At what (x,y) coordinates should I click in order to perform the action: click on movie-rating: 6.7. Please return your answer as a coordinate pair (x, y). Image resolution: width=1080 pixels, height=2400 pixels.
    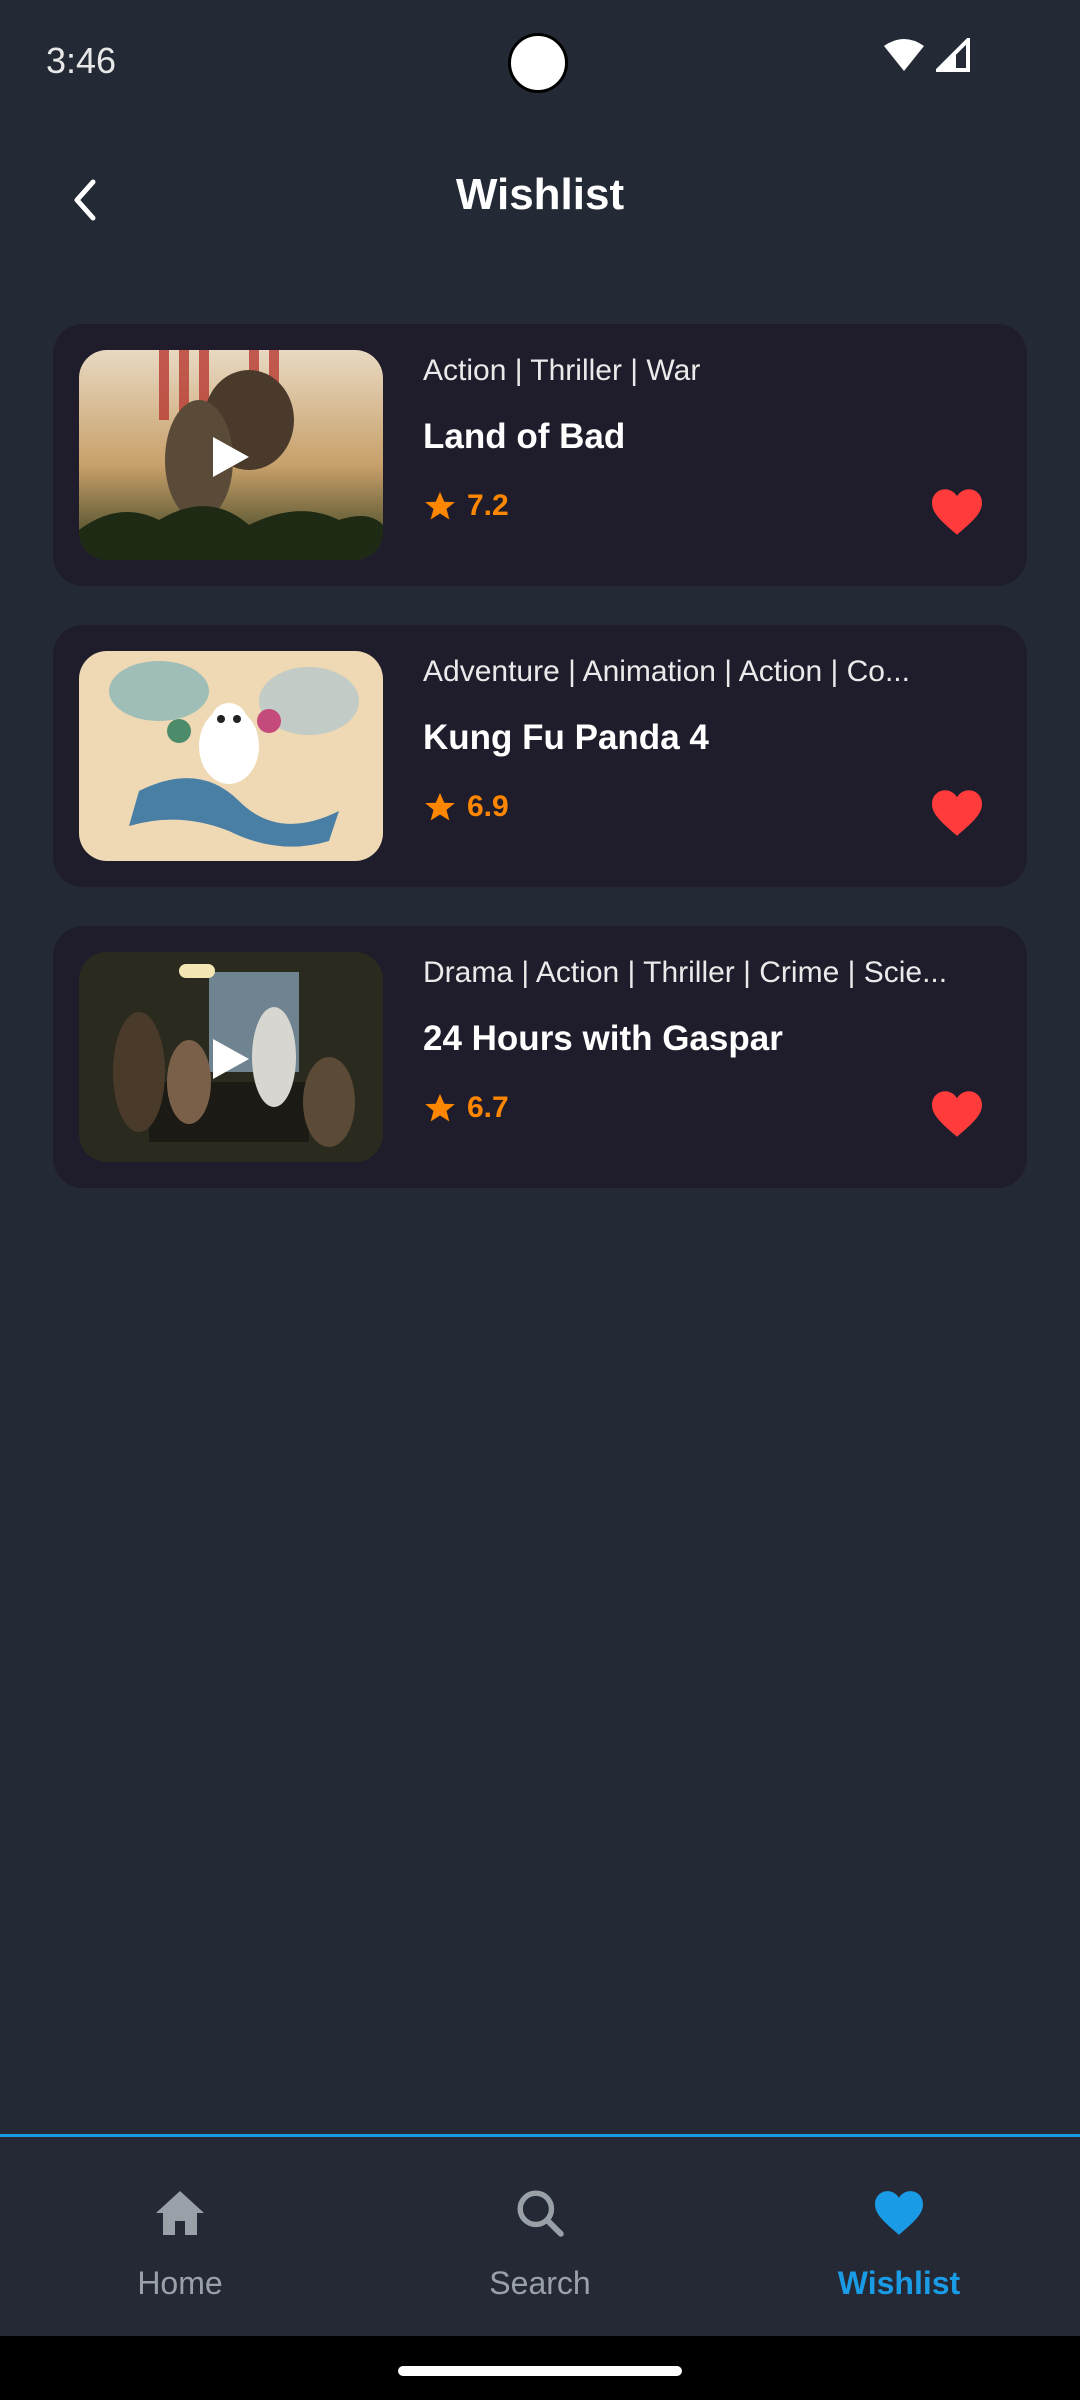
    Looking at the image, I should click on (466, 1108).